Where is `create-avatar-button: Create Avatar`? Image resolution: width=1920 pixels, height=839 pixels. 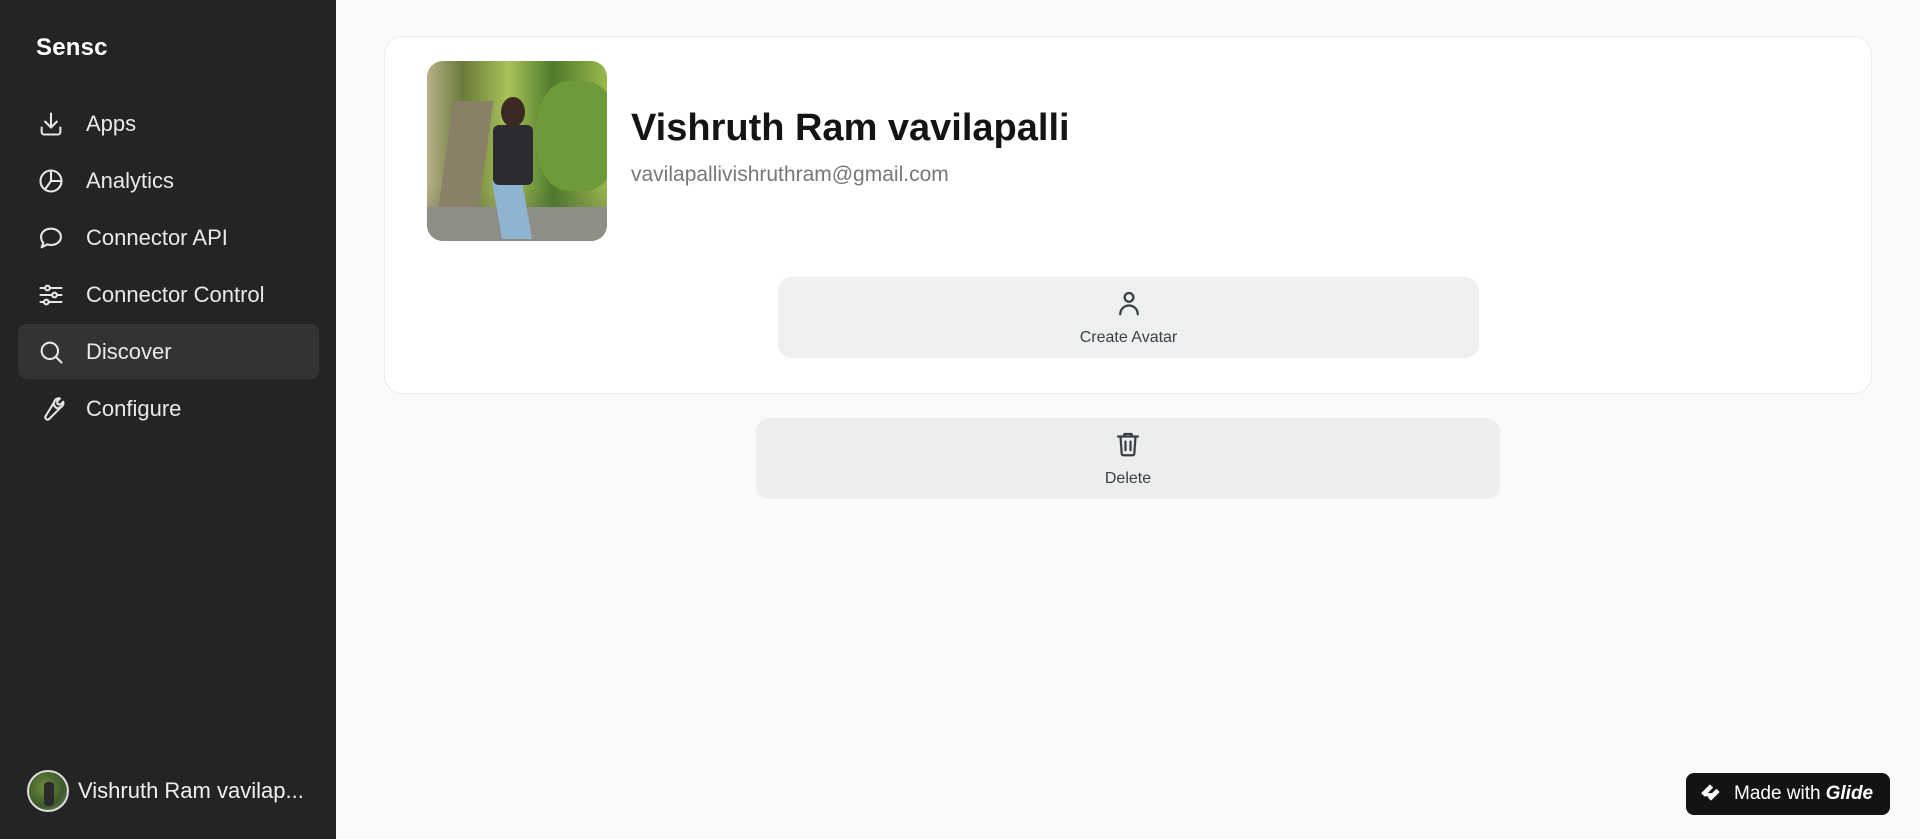 create-avatar-button: Create Avatar is located at coordinates (1128, 317).